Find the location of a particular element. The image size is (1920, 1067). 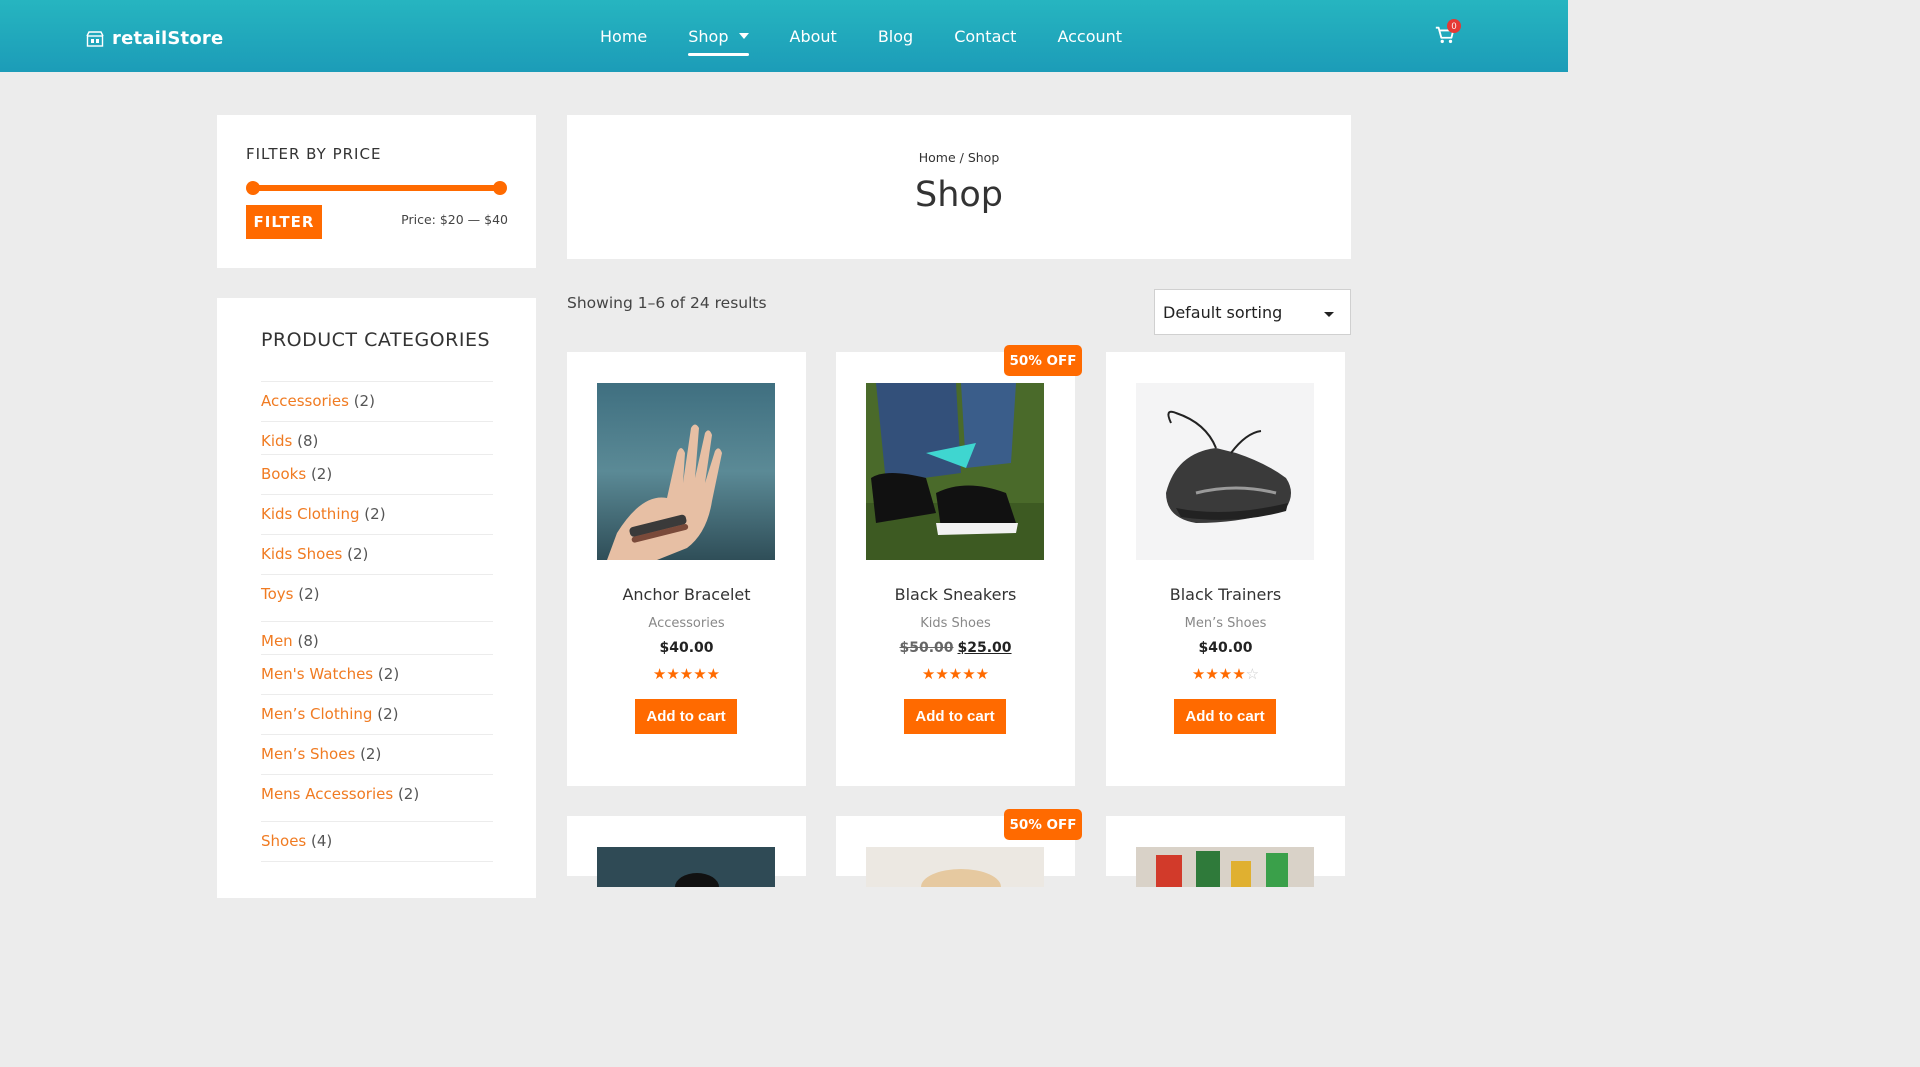

nav-shop: Shop is located at coordinates (718, 40).